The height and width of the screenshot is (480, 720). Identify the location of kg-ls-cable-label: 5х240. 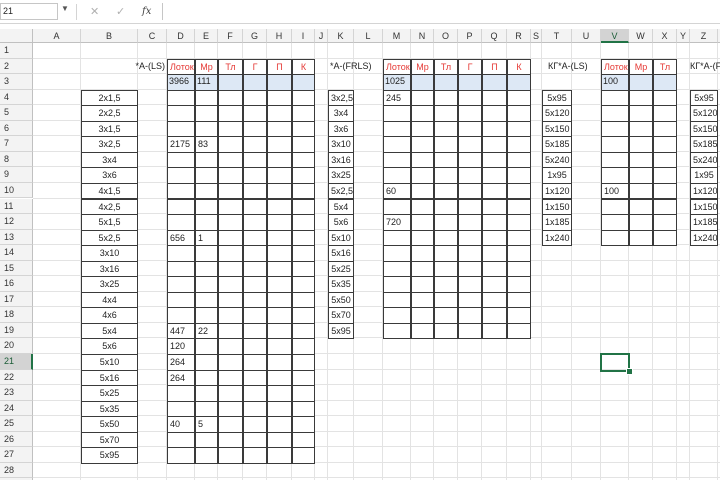
(557, 160).